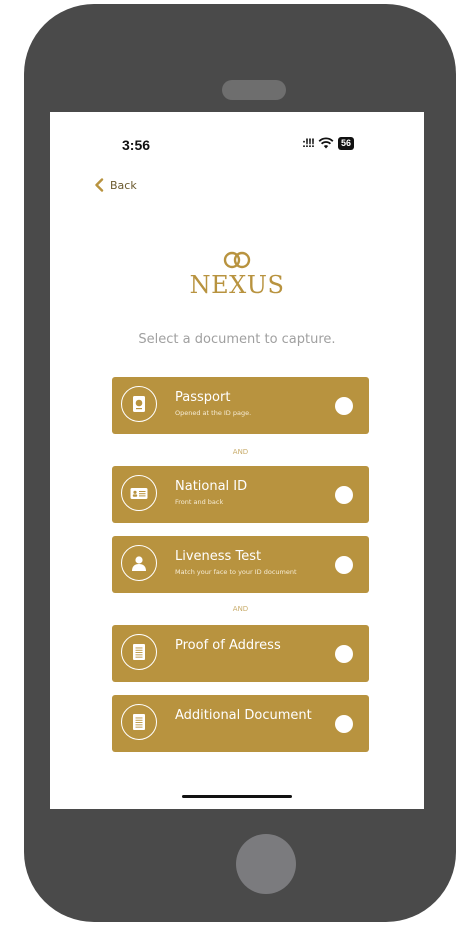 The width and height of the screenshot is (461, 928). I want to click on chevron-left-icon, so click(99, 185).